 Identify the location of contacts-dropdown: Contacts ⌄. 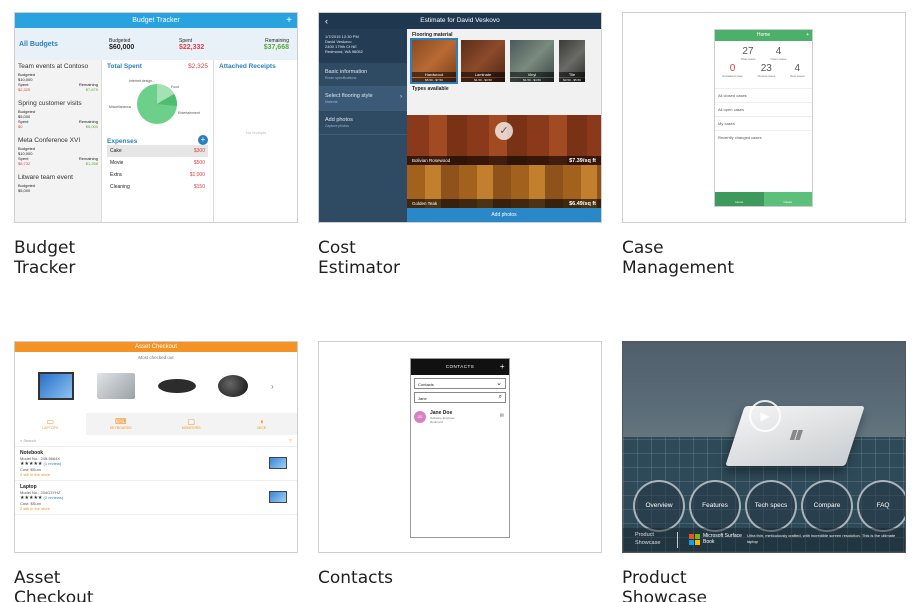
(460, 383).